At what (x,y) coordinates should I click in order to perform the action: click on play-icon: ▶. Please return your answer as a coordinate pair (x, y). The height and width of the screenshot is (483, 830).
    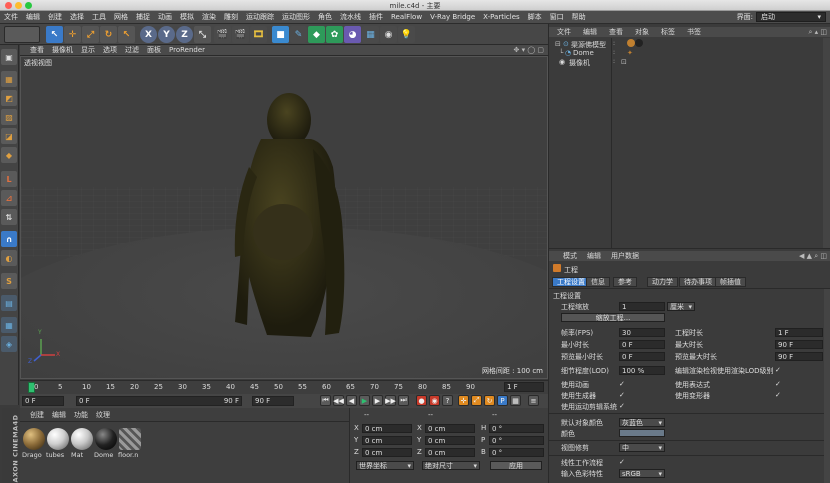
    Looking at the image, I should click on (364, 400).